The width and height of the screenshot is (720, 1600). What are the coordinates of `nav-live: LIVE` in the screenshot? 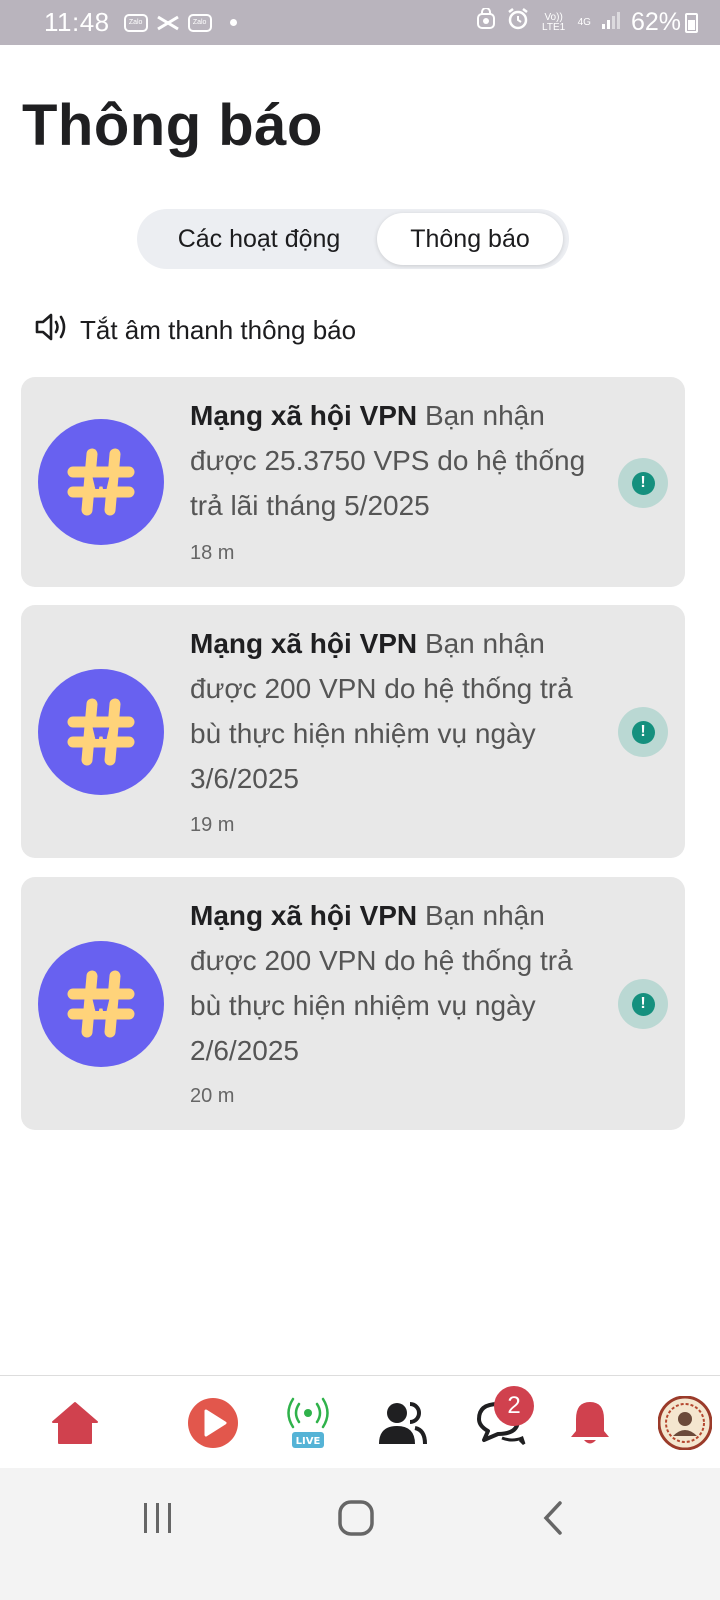 It's located at (308, 1422).